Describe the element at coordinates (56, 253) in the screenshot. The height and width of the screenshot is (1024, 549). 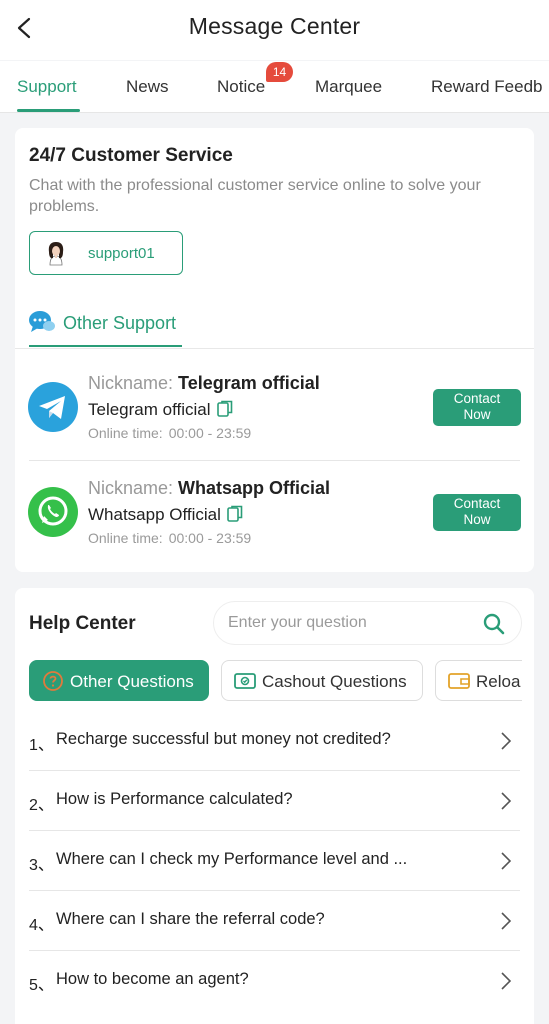
I see `agent-avatar` at that location.